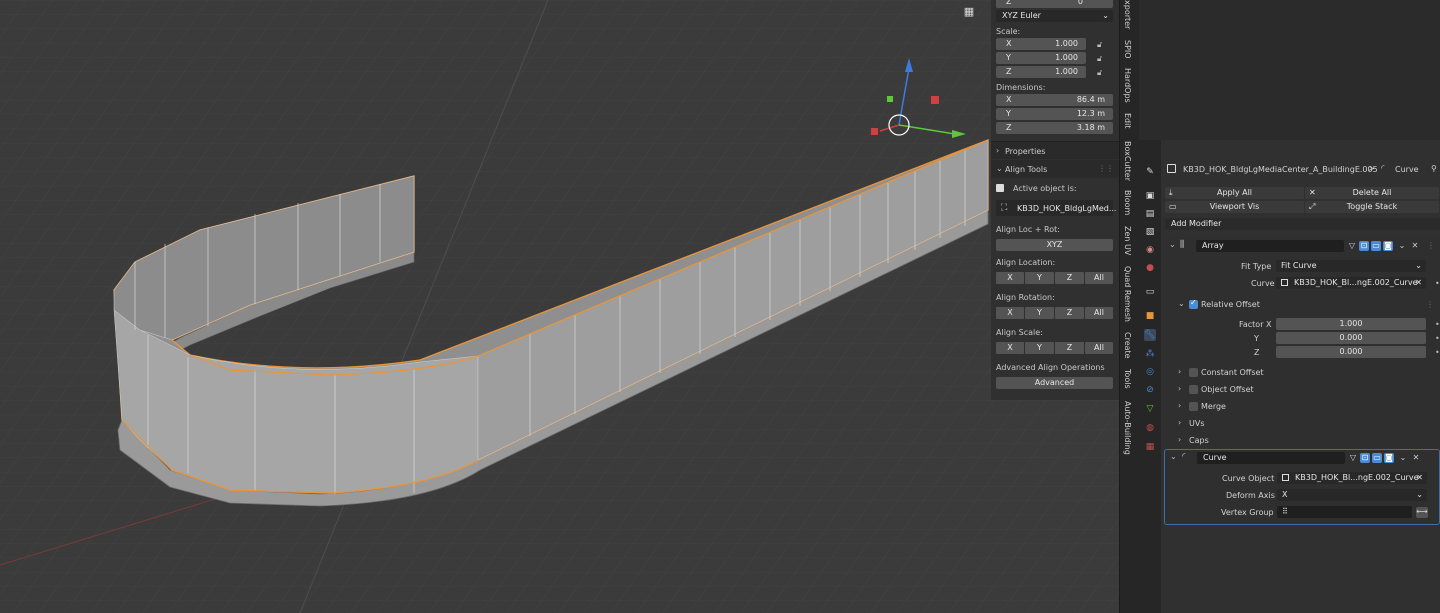  I want to click on location-z-field: Z 0, so click(1054, 4).